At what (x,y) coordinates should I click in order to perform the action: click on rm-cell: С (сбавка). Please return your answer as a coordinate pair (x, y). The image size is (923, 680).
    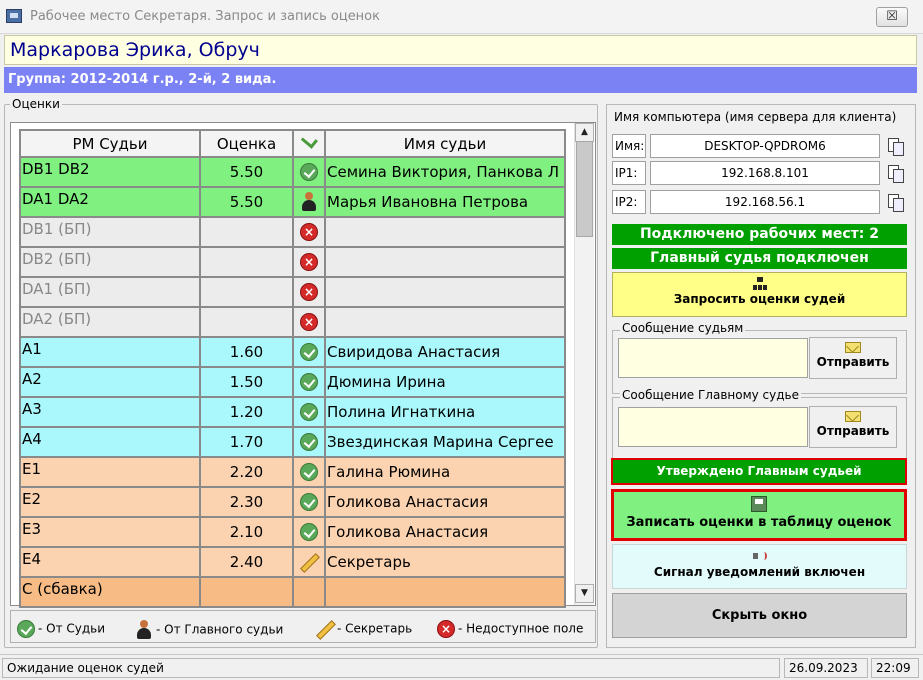
    Looking at the image, I should click on (110, 592).